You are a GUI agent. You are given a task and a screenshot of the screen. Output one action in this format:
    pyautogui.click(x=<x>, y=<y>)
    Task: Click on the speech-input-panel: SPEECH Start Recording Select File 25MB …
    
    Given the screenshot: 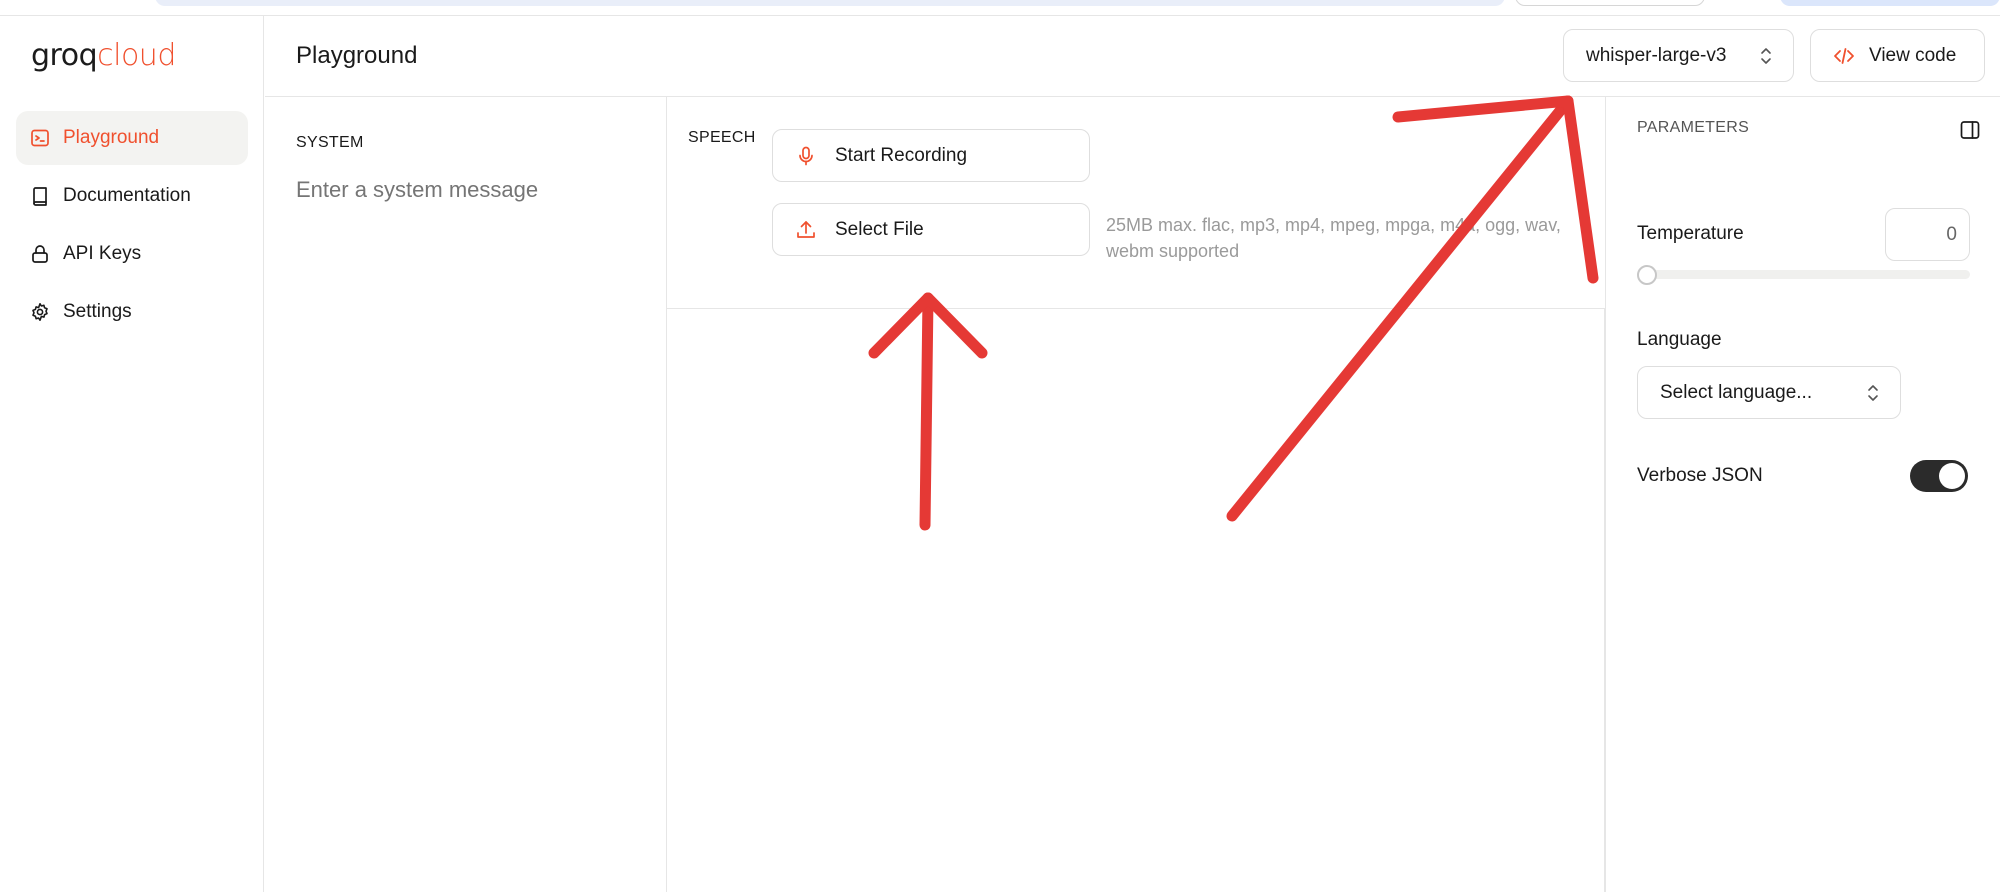 What is the action you would take?
    pyautogui.click(x=1136, y=203)
    